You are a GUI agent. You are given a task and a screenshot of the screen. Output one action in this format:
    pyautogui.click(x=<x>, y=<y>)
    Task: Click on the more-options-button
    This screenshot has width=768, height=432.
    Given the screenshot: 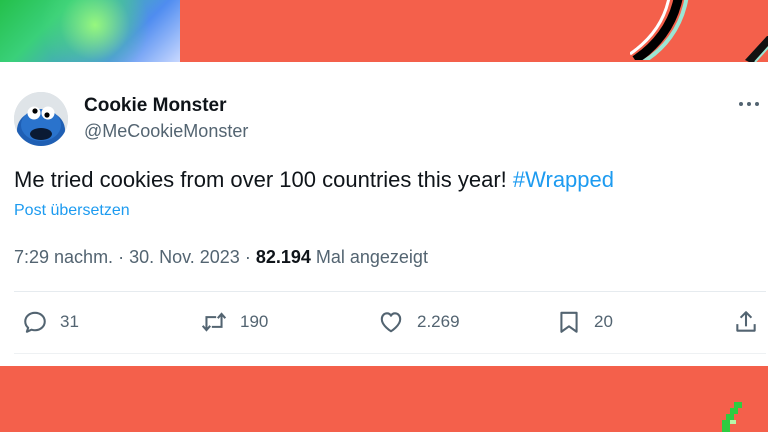 What is the action you would take?
    pyautogui.click(x=753, y=104)
    